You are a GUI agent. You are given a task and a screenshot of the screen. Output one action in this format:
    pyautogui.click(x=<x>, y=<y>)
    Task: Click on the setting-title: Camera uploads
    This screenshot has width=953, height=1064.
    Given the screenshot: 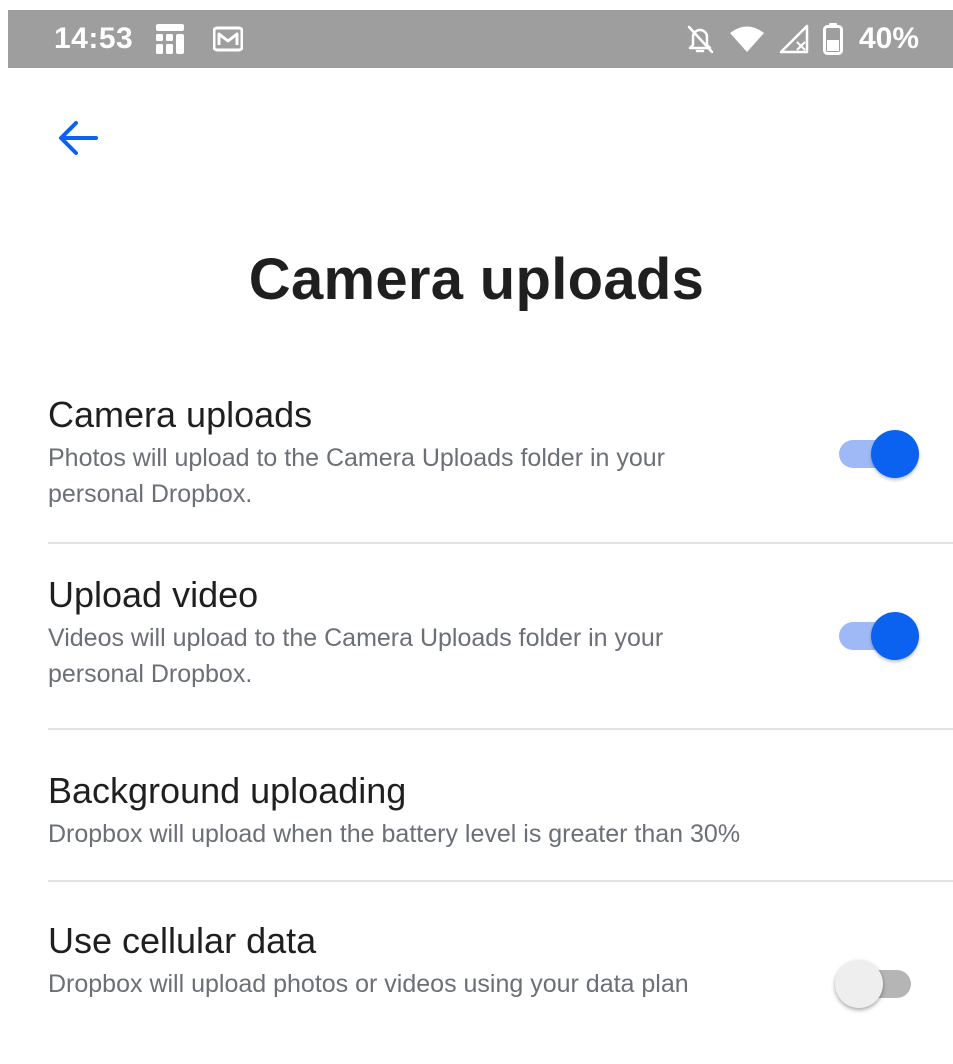 What is the action you would take?
    pyautogui.click(x=180, y=414)
    